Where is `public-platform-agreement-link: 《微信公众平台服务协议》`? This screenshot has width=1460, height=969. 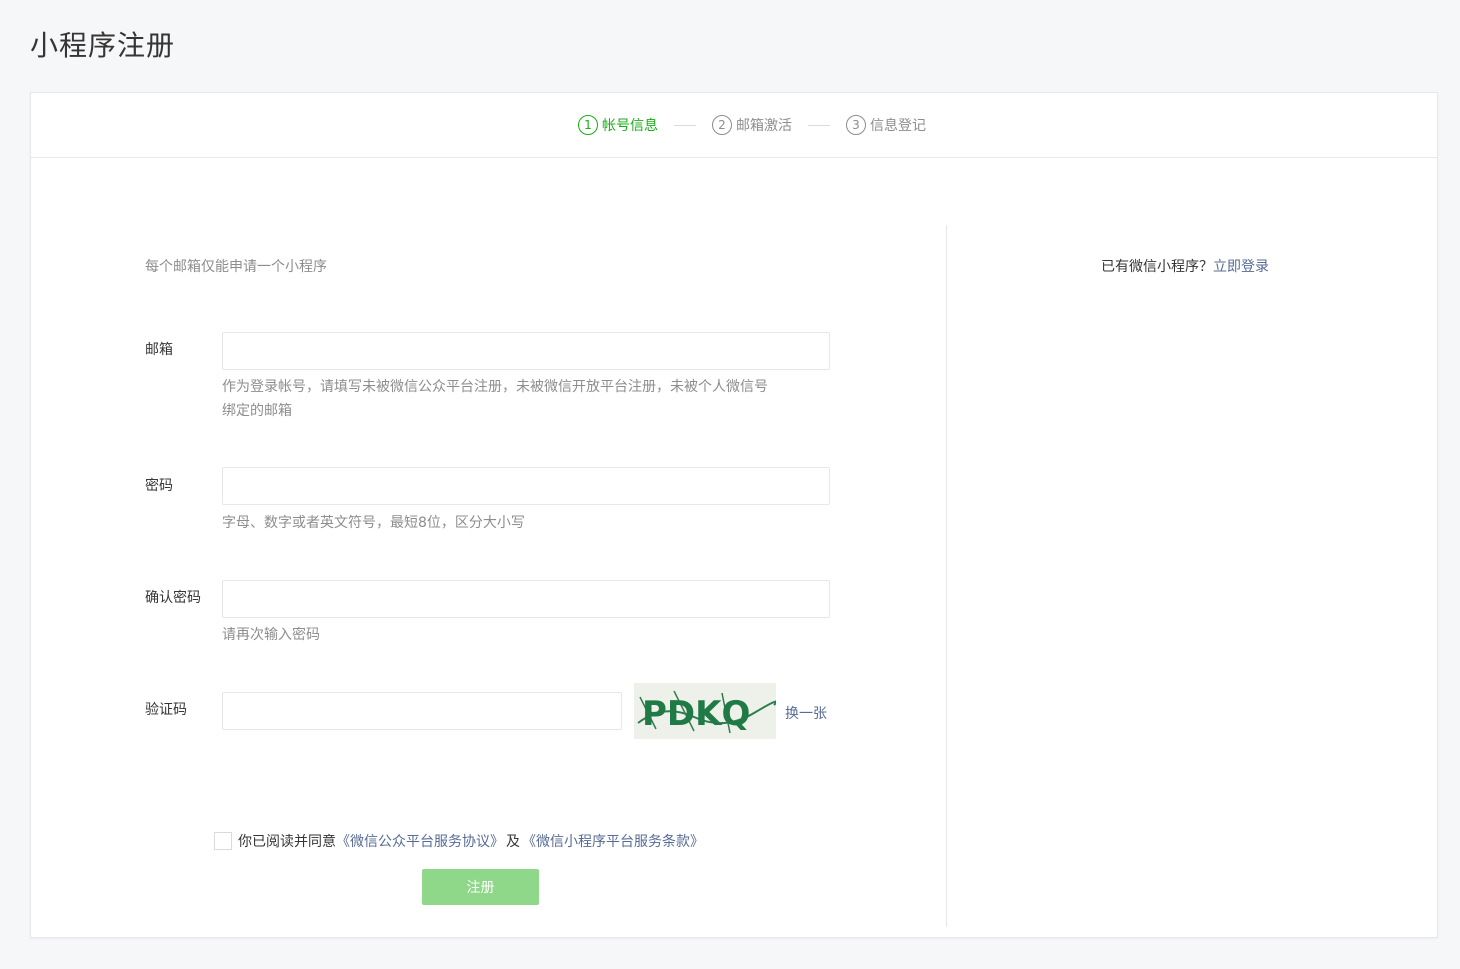 public-platform-agreement-link: 《微信公众平台服务协议》 is located at coordinates (420, 841).